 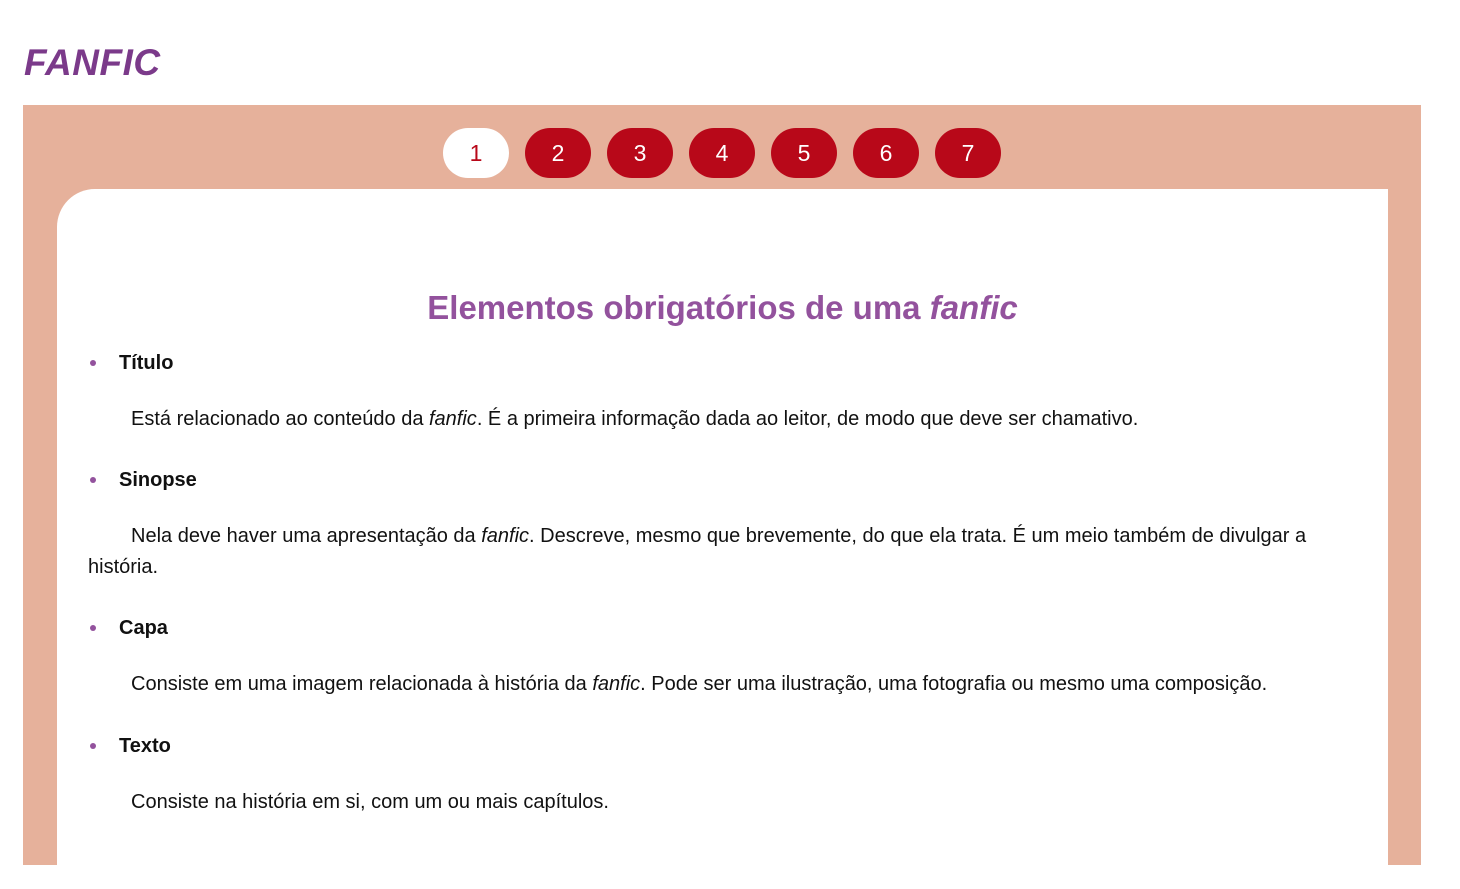 What do you see at coordinates (145, 745) in the screenshot?
I see `item-title: Texto` at bounding box center [145, 745].